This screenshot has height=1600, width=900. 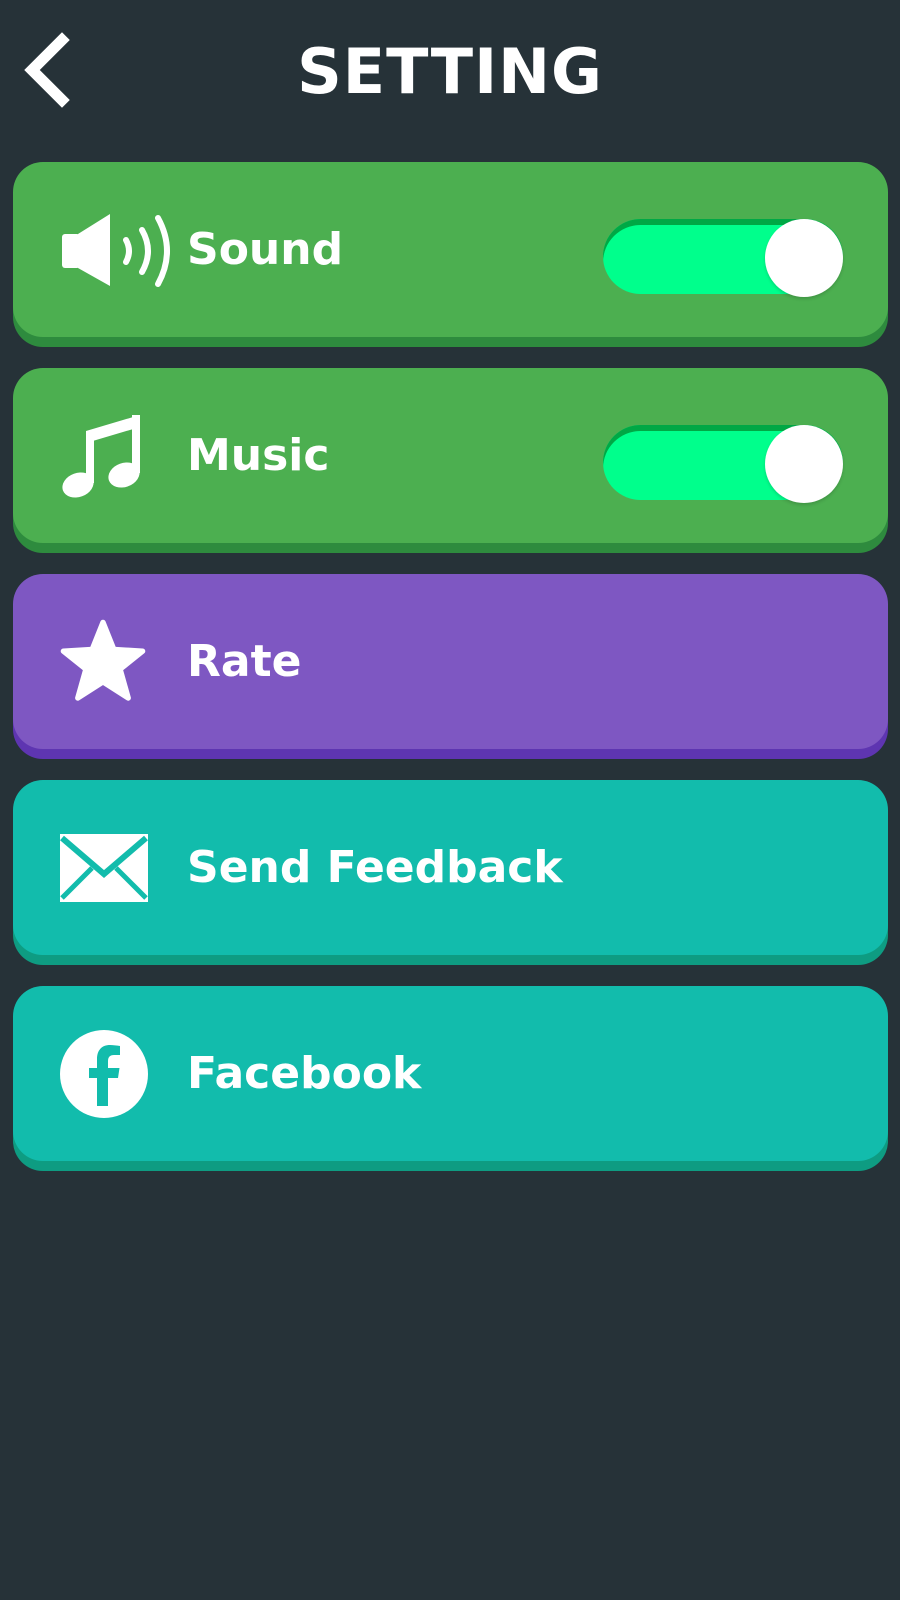 I want to click on sound-row: Sound, so click(x=450, y=249).